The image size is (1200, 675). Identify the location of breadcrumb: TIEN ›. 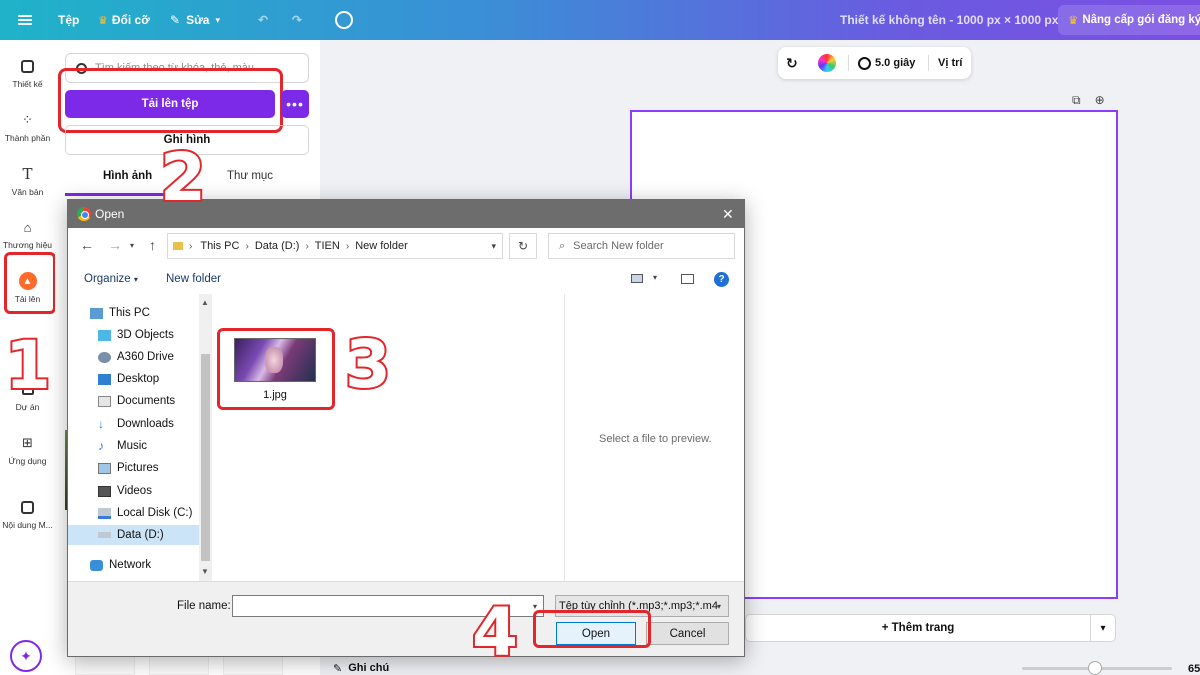
(332, 246).